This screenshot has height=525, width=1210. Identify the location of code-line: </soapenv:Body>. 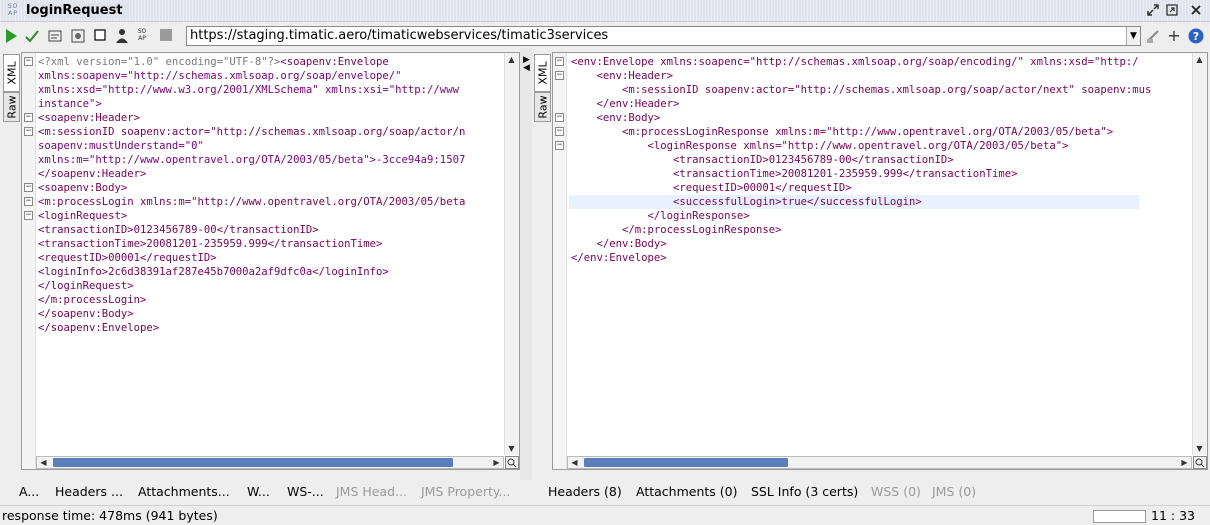
(251, 314).